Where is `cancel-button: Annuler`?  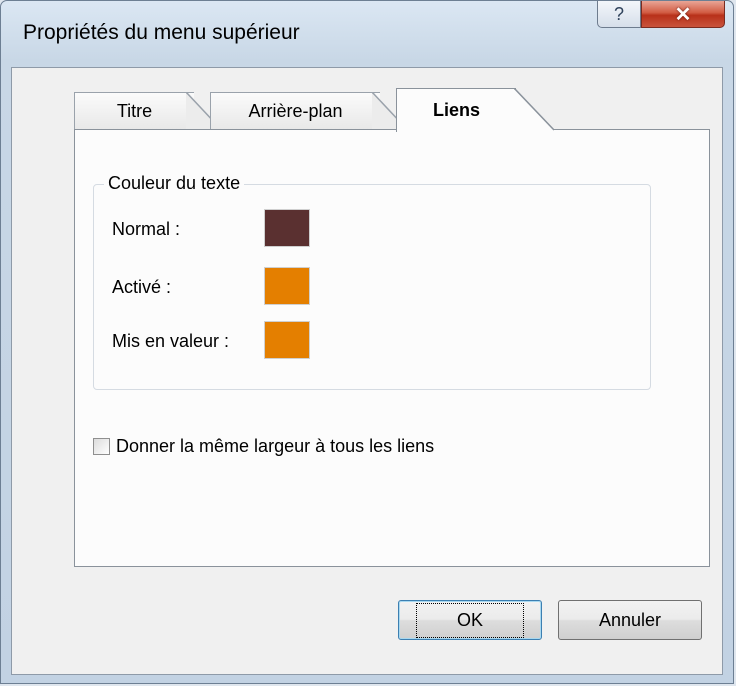 cancel-button: Annuler is located at coordinates (630, 620).